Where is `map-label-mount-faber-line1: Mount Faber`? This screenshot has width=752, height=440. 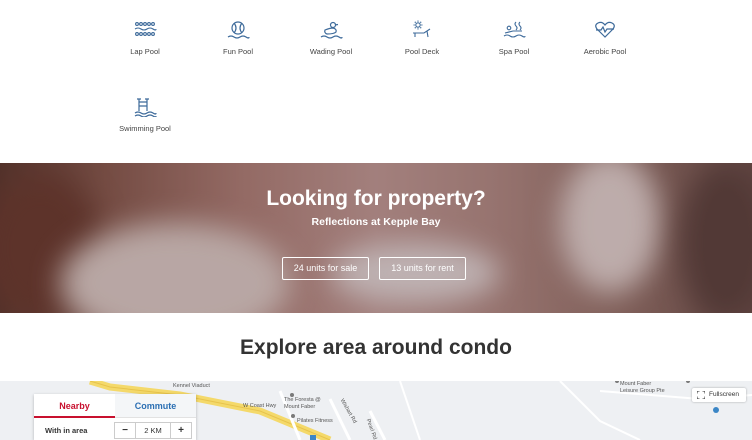 map-label-mount-faber-line1: Mount Faber is located at coordinates (636, 384).